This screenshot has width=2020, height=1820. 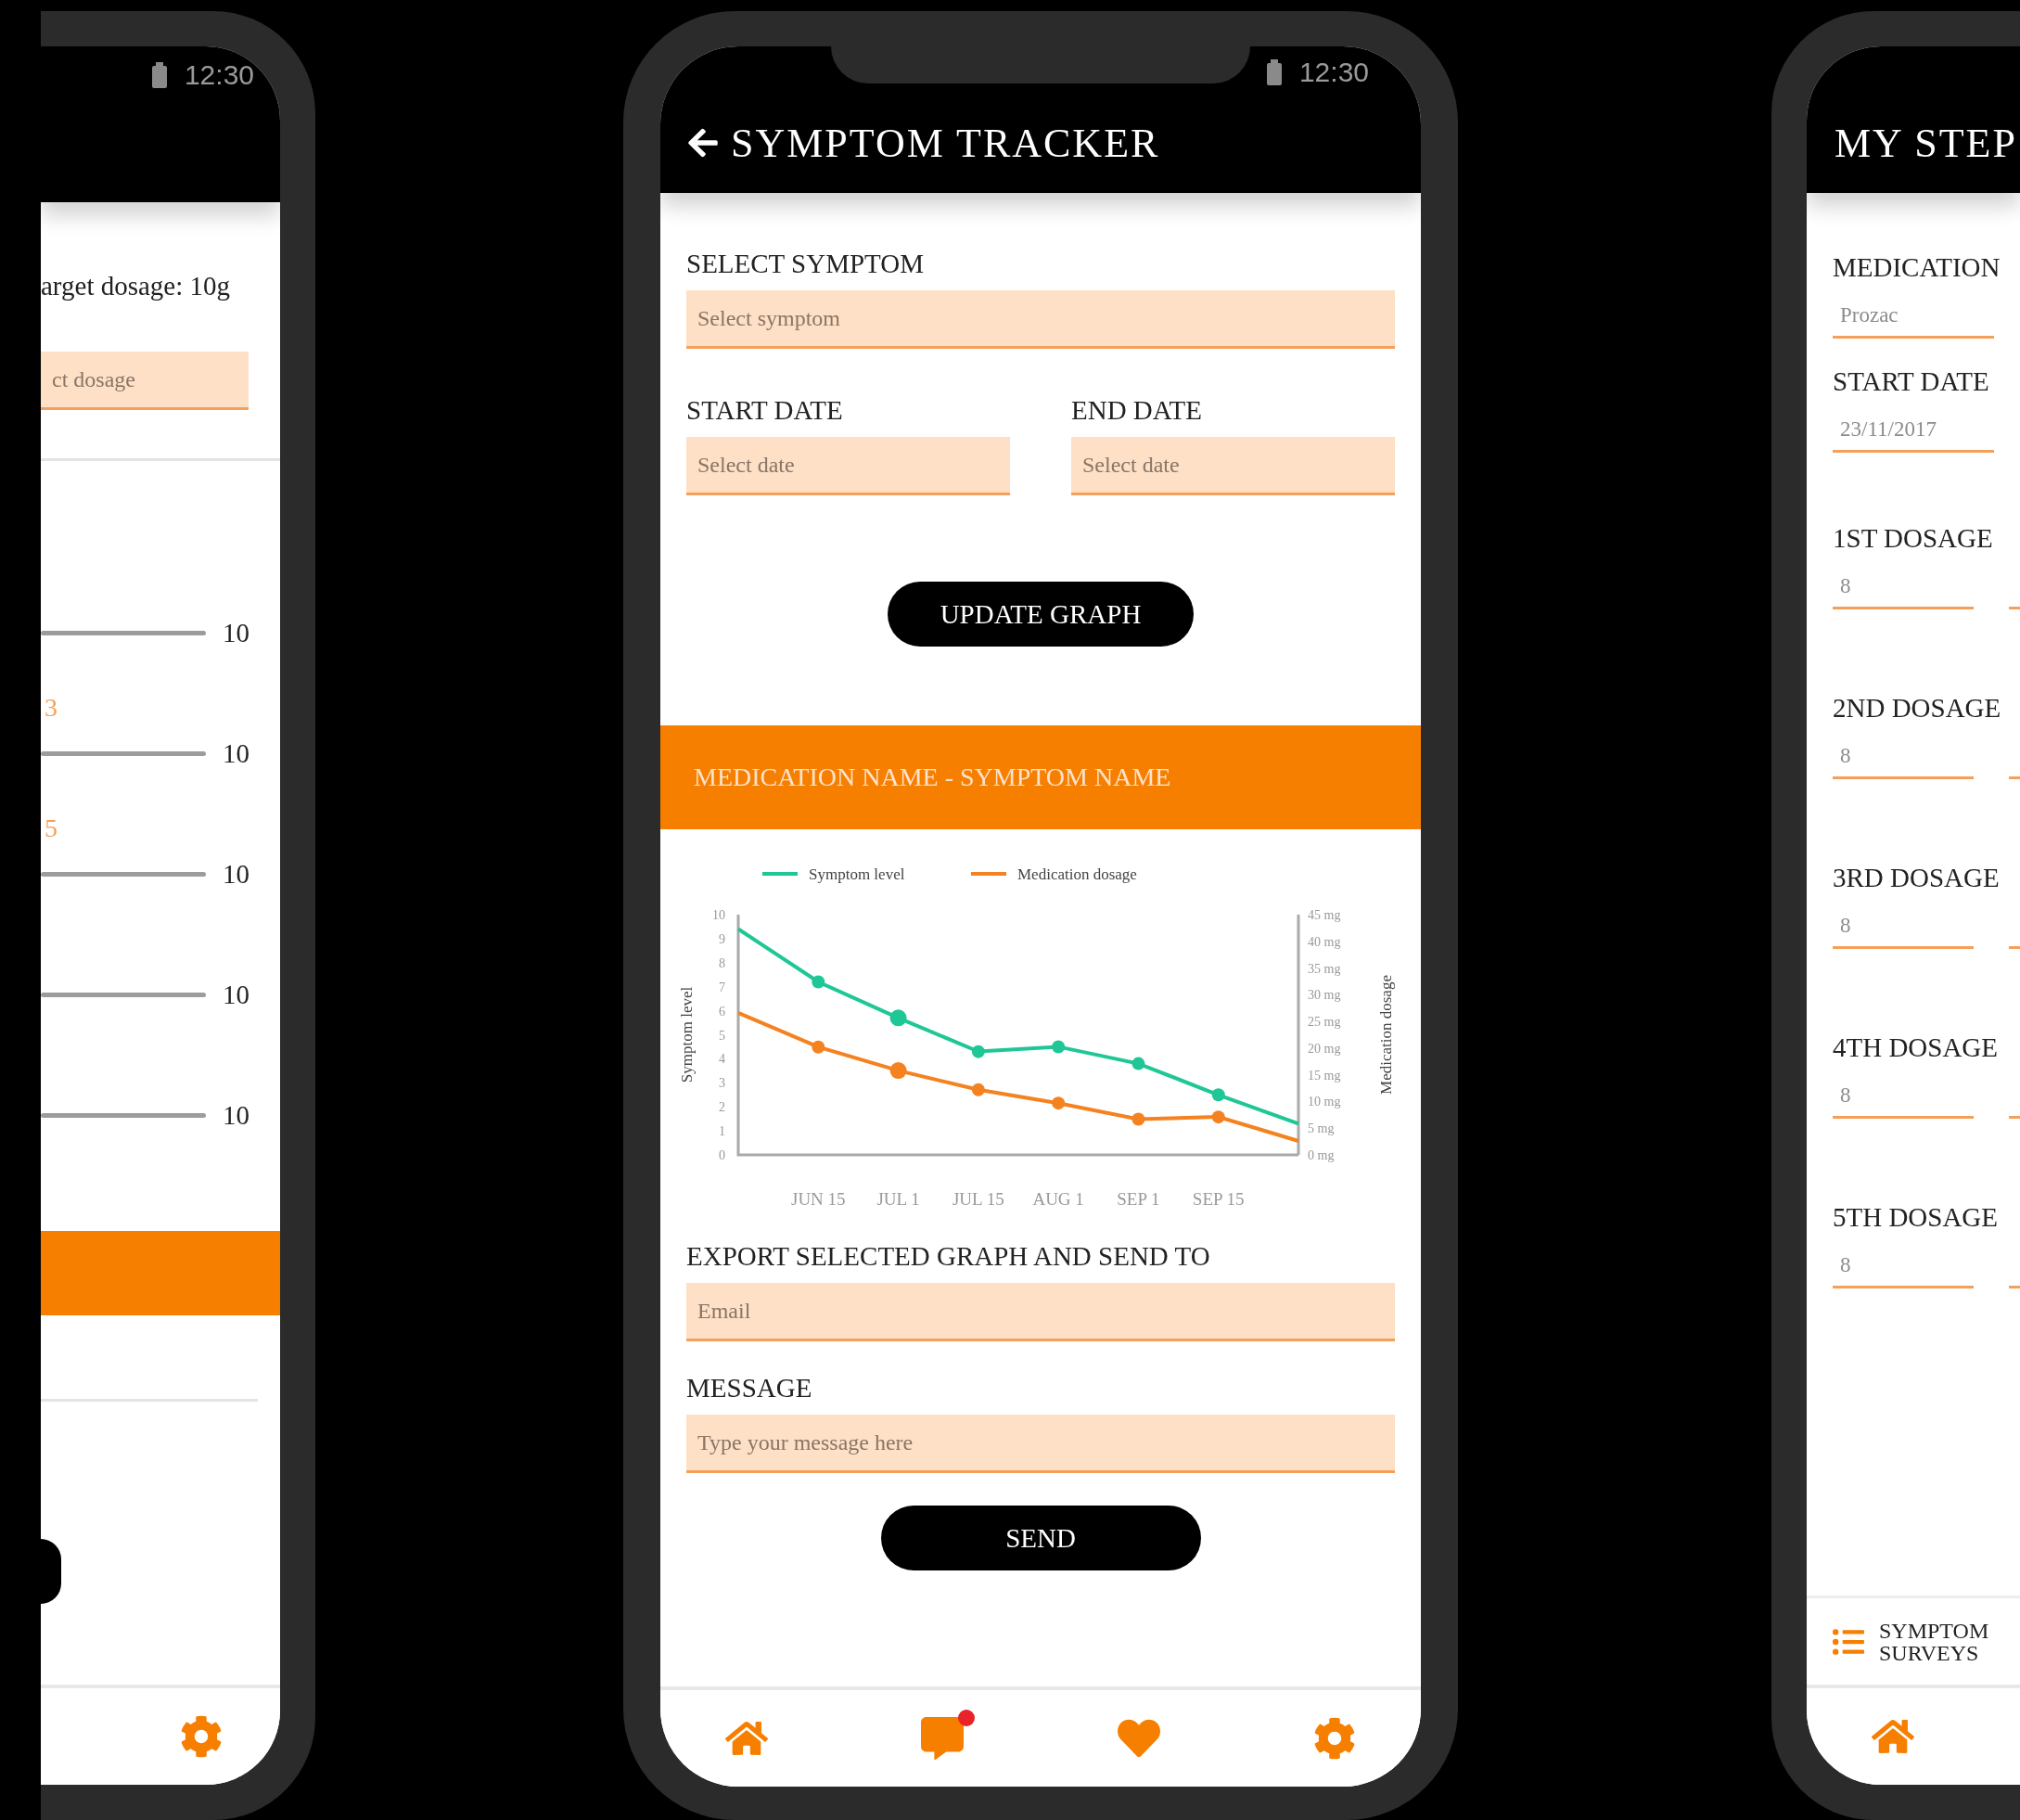 What do you see at coordinates (1139, 1738) in the screenshot?
I see `heart-icon` at bounding box center [1139, 1738].